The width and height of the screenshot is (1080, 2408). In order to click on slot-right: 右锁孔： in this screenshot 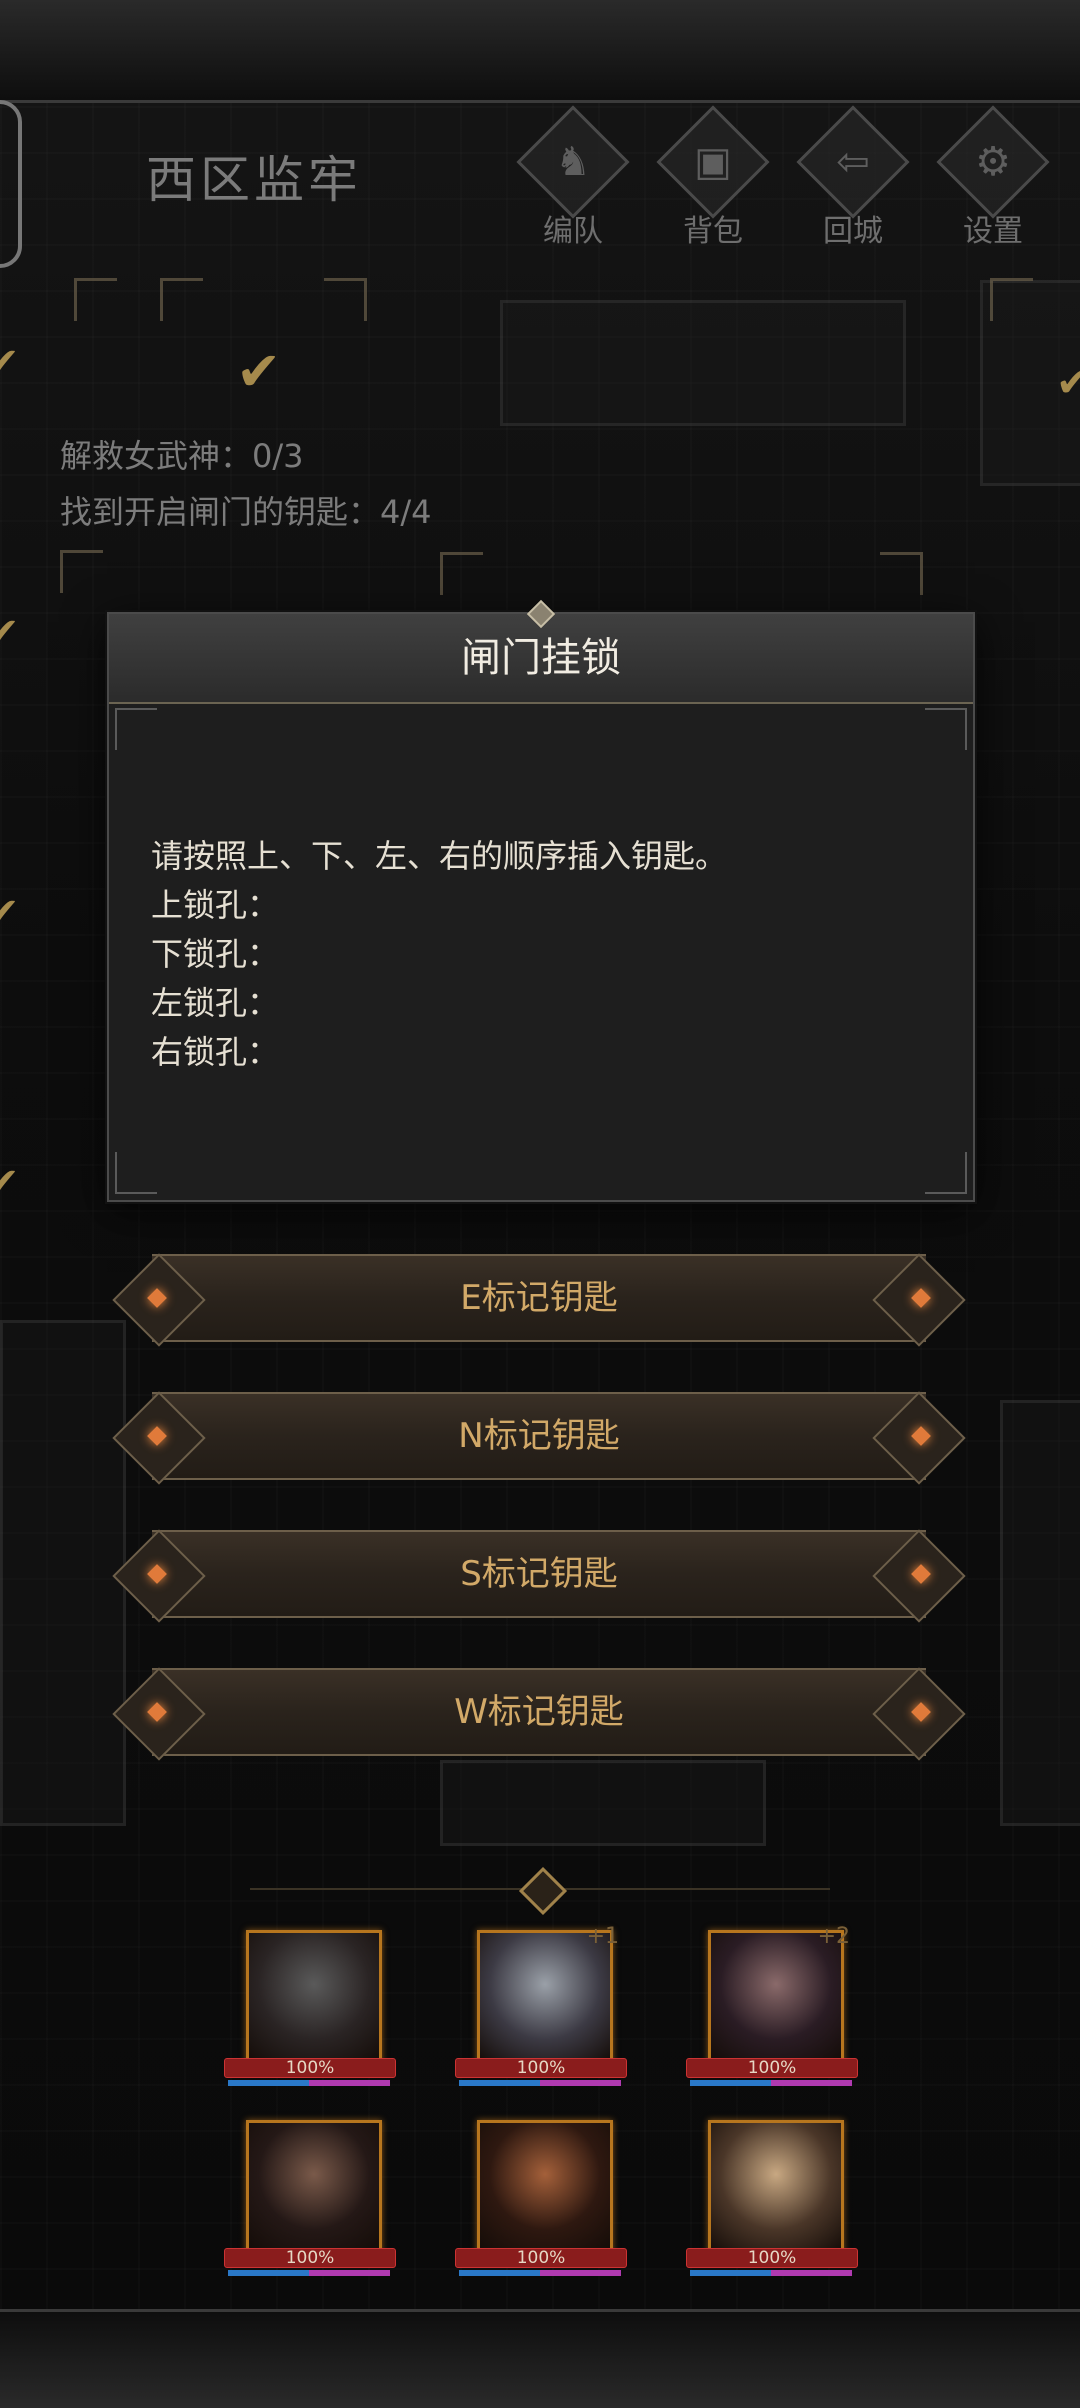, I will do `click(215, 1052)`.